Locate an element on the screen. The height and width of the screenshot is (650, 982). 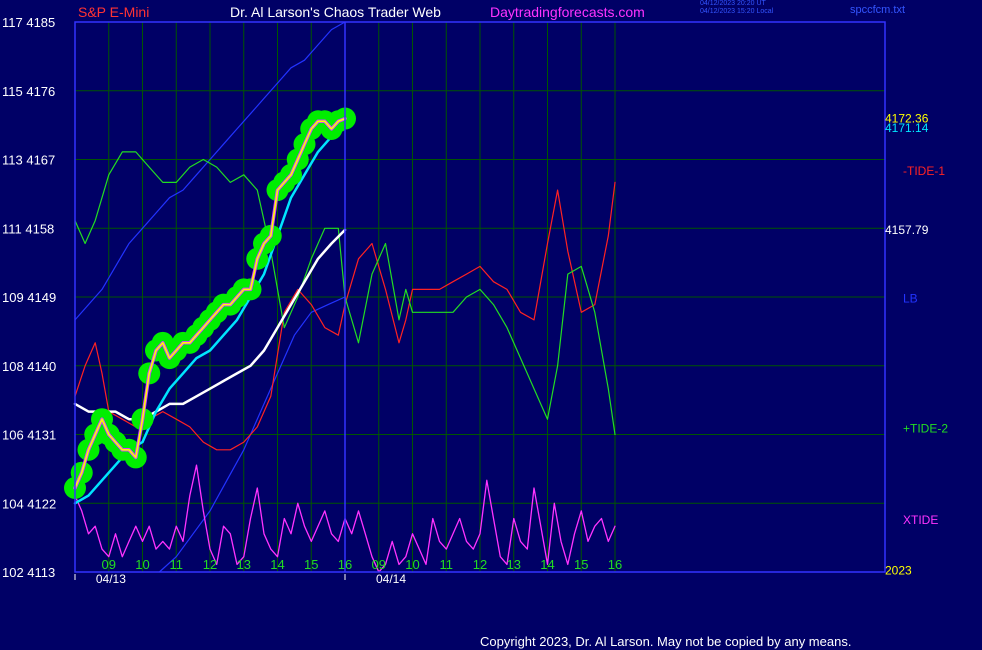
right-label-lb: LB is located at coordinates (910, 299).